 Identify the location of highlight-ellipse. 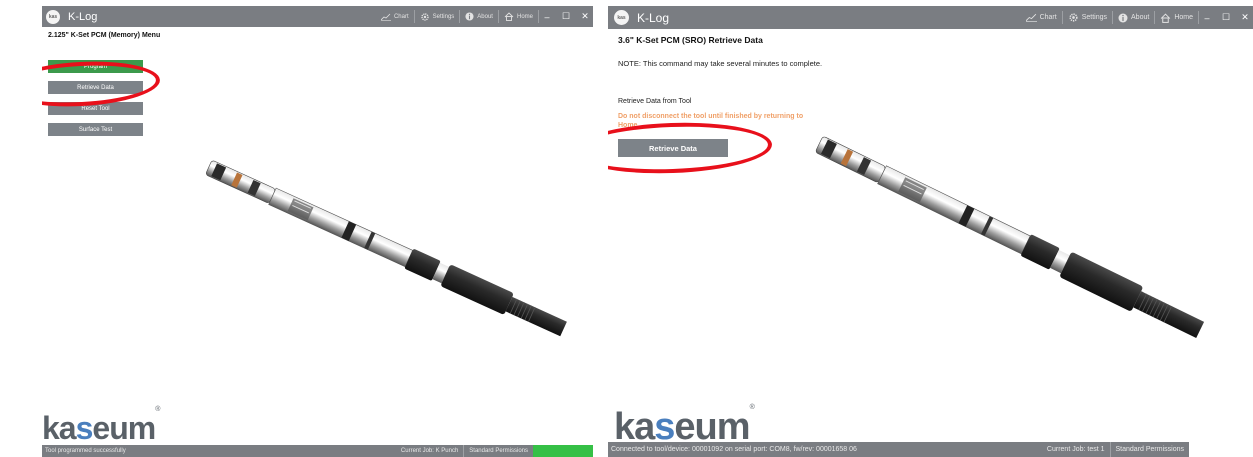
(102, 84).